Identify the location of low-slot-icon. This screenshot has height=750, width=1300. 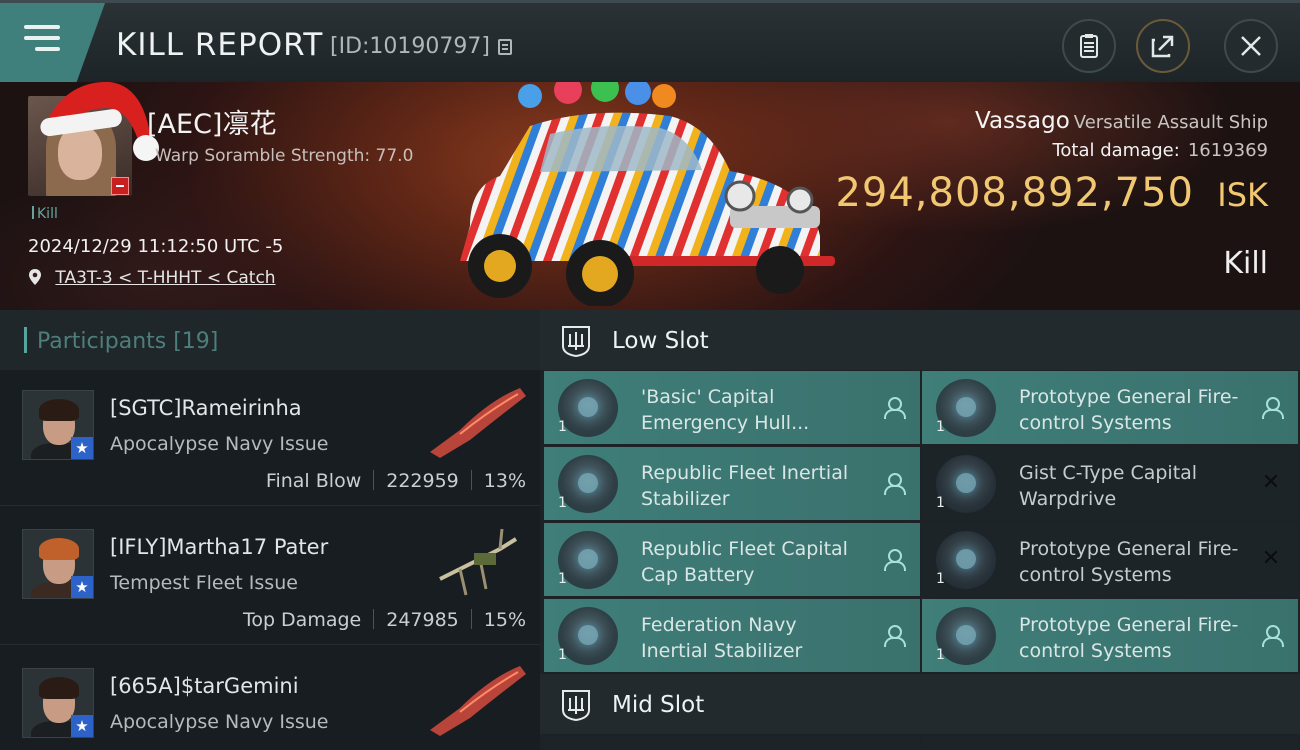
(576, 342).